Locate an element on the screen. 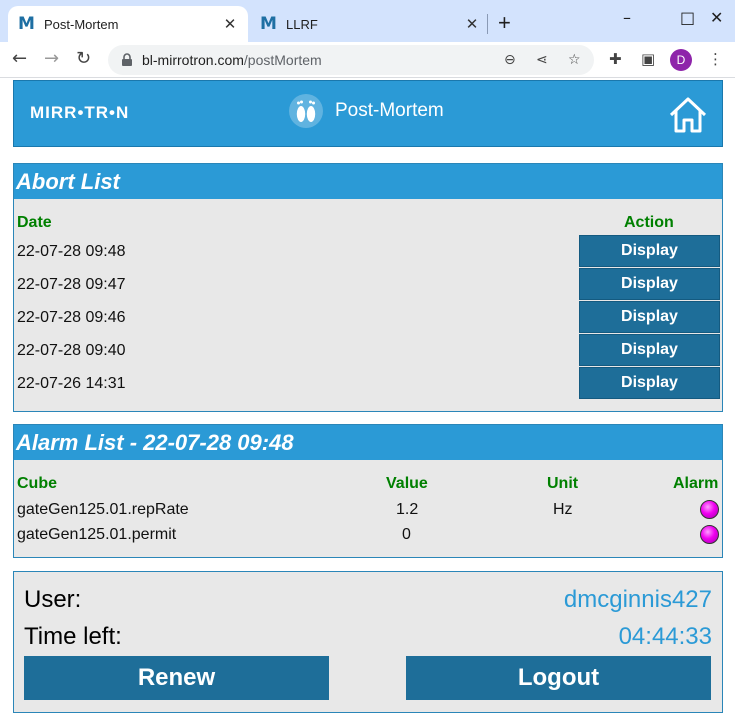  zoom-icon: ⊖ is located at coordinates (510, 60).